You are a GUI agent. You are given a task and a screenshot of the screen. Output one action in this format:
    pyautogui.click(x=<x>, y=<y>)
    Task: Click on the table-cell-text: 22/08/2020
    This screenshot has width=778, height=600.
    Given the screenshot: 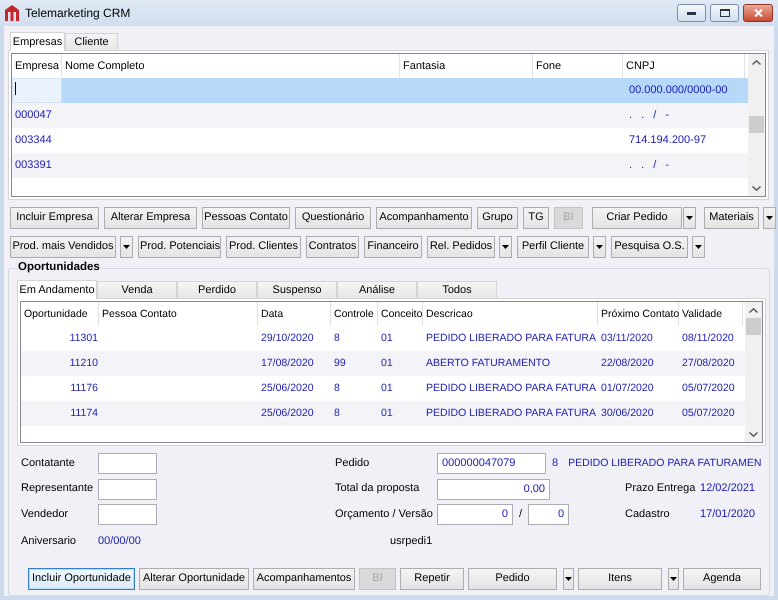 What is the action you would take?
    pyautogui.click(x=627, y=363)
    